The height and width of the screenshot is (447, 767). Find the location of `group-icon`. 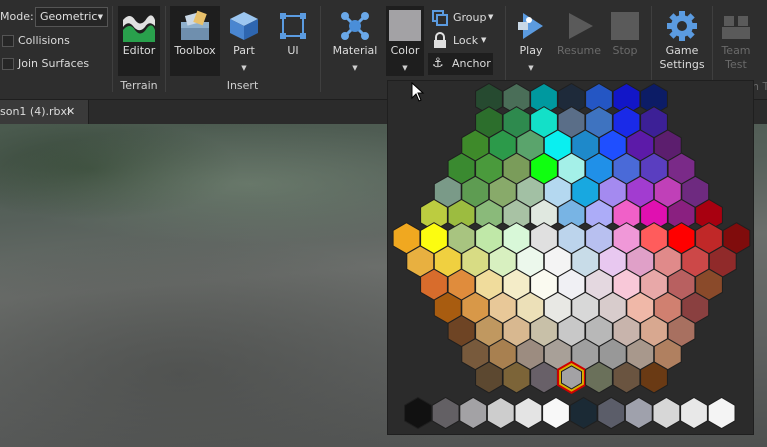

group-icon is located at coordinates (440, 18).